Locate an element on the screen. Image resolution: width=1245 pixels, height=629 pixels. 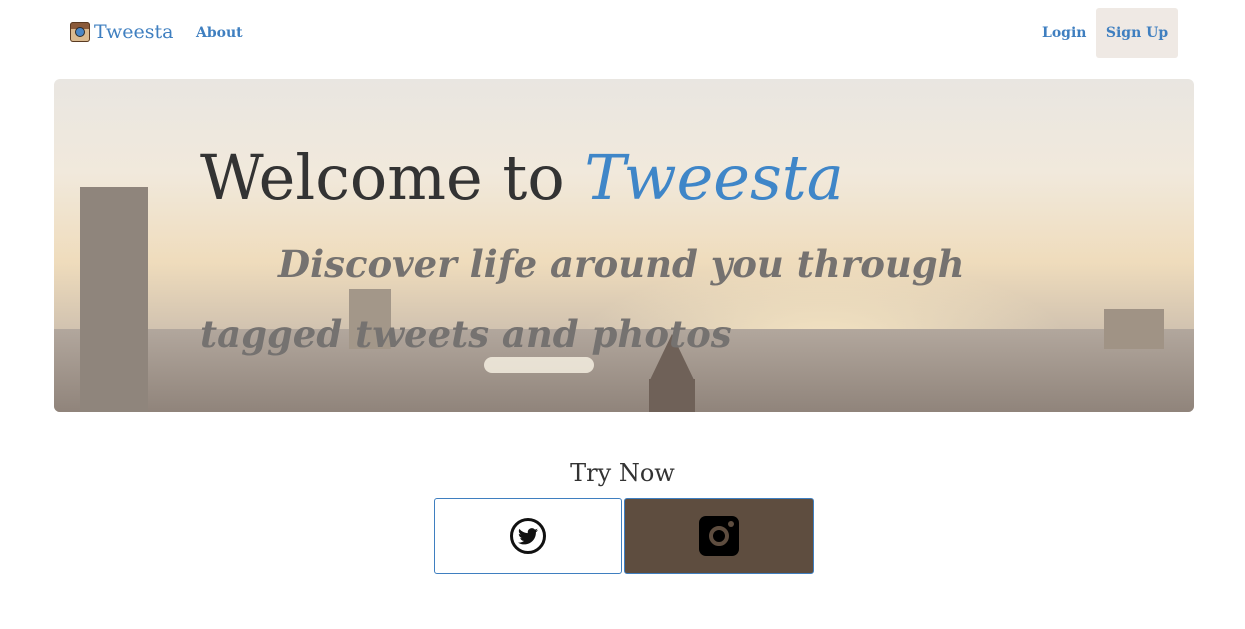
twitter-try-button is located at coordinates (528, 536).